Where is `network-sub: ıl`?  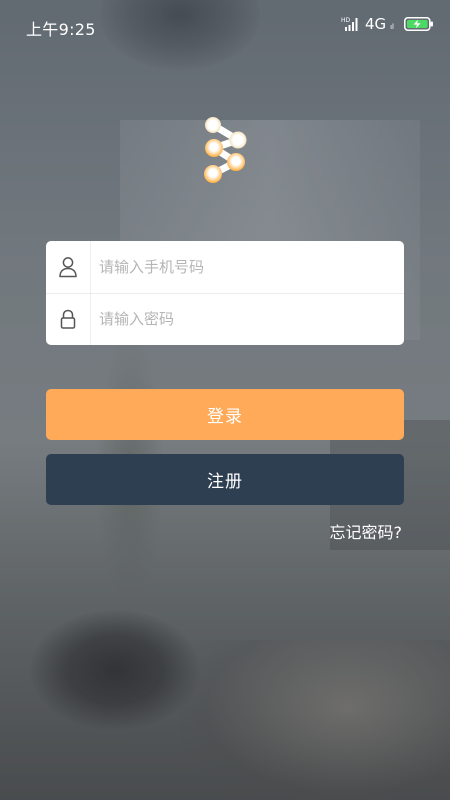 network-sub: ıl is located at coordinates (392, 27).